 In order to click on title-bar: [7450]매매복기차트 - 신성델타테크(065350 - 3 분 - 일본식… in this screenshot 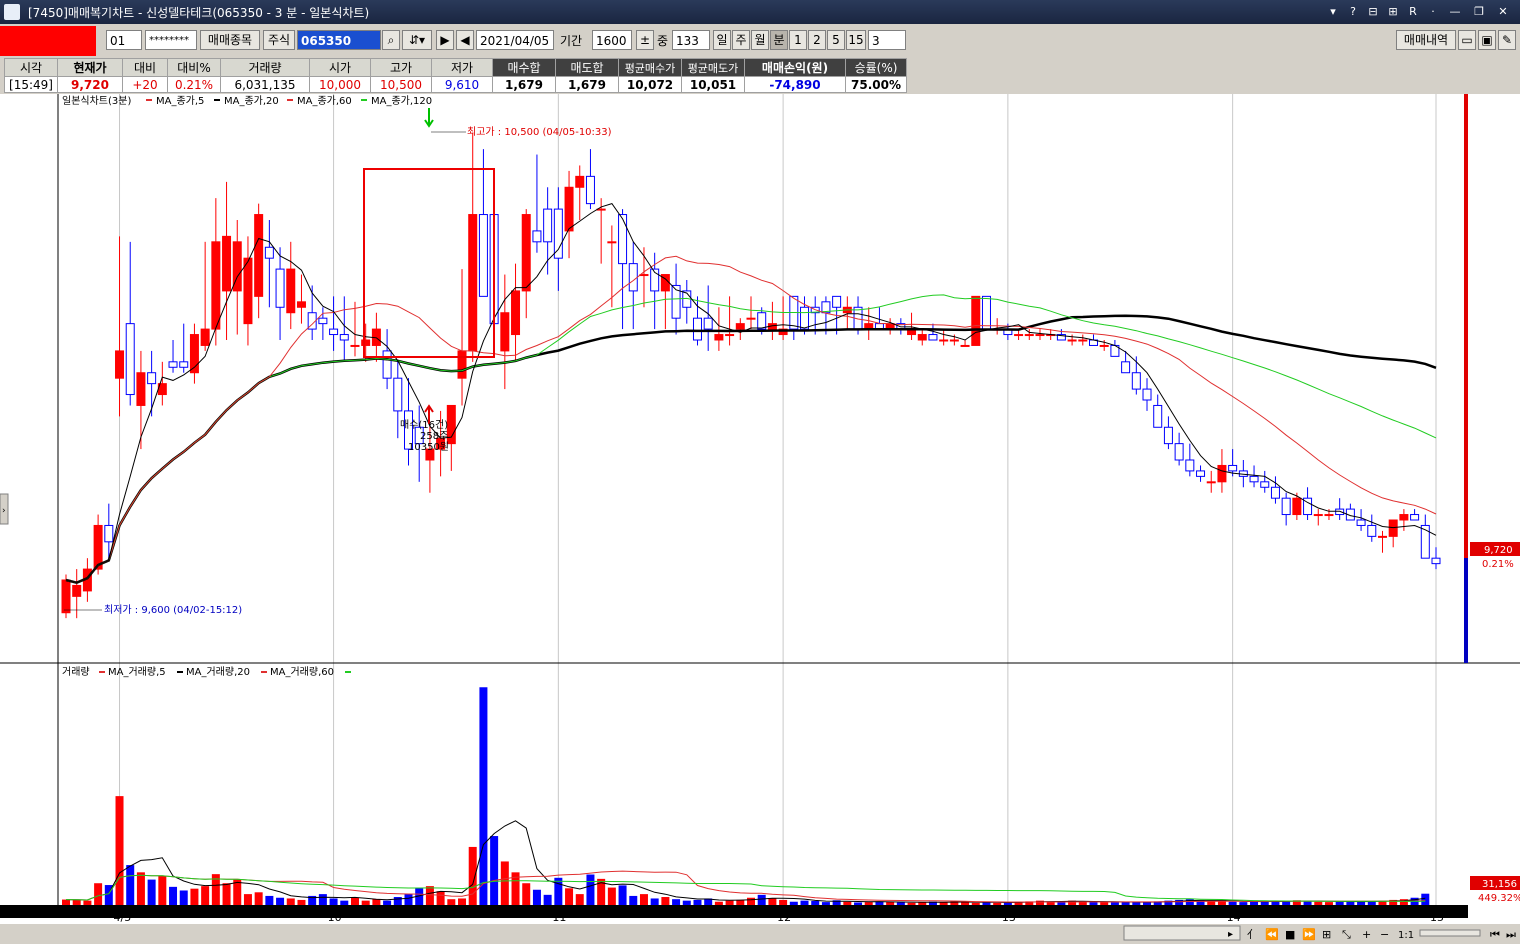, I will do `click(760, 12)`.